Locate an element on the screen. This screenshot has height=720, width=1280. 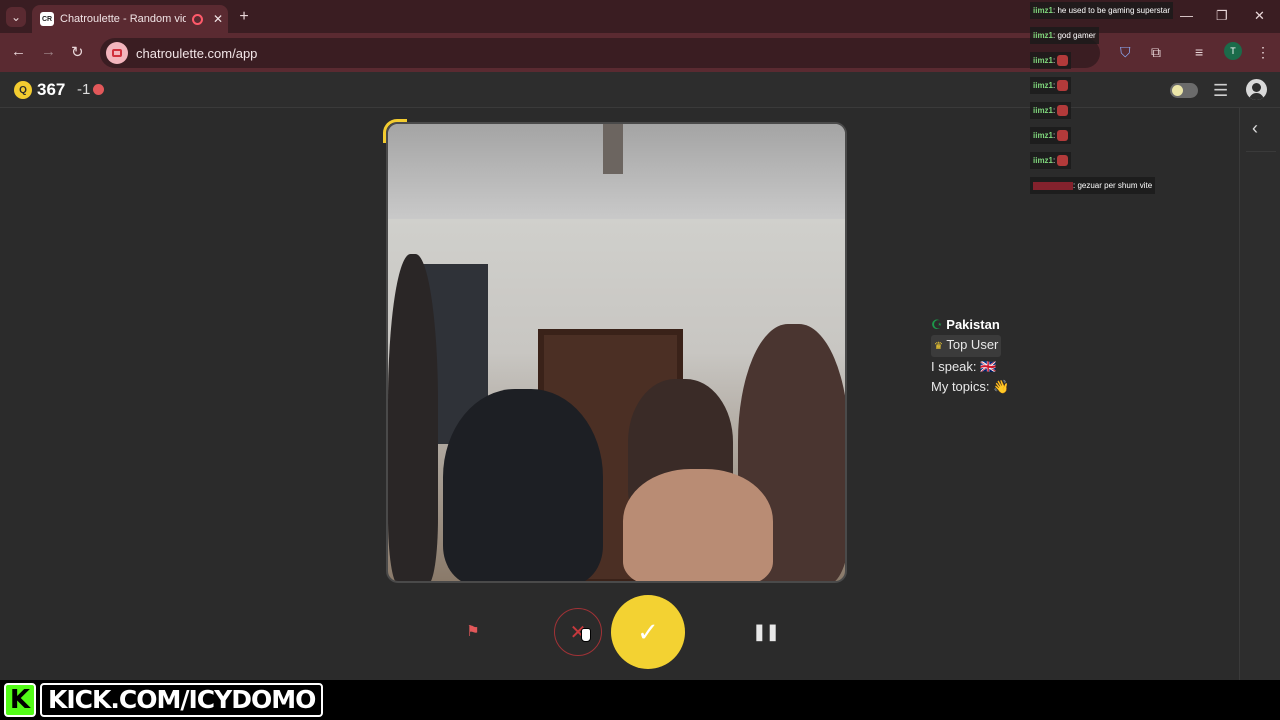
new-tab-button: + is located at coordinates (244, 17).